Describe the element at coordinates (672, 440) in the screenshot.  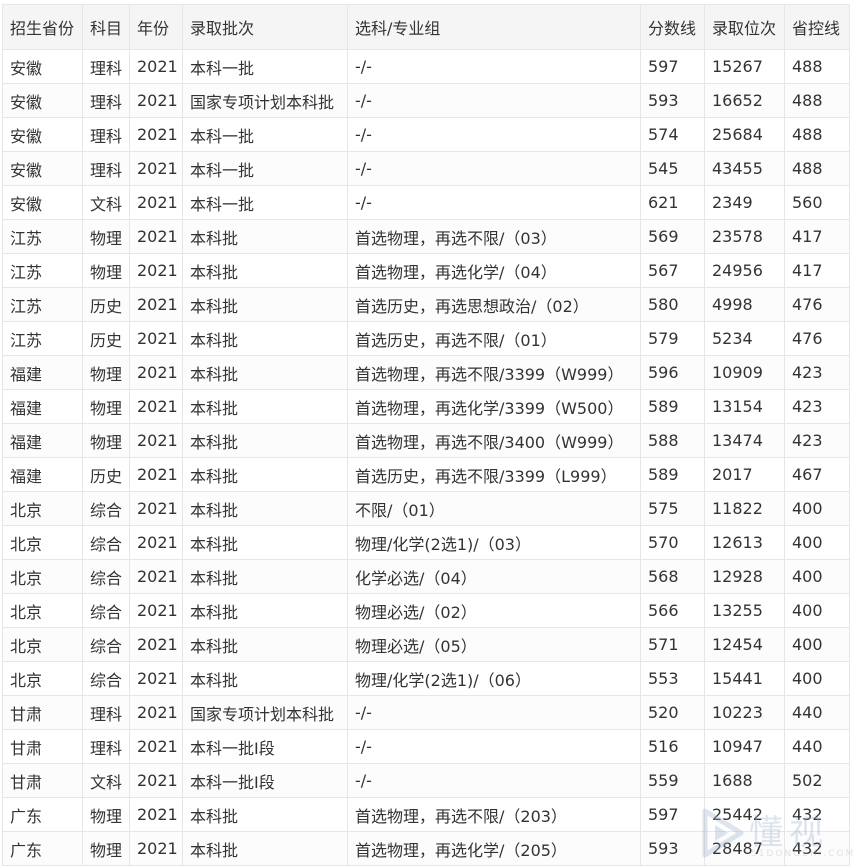
I see `cell-score: 588` at that location.